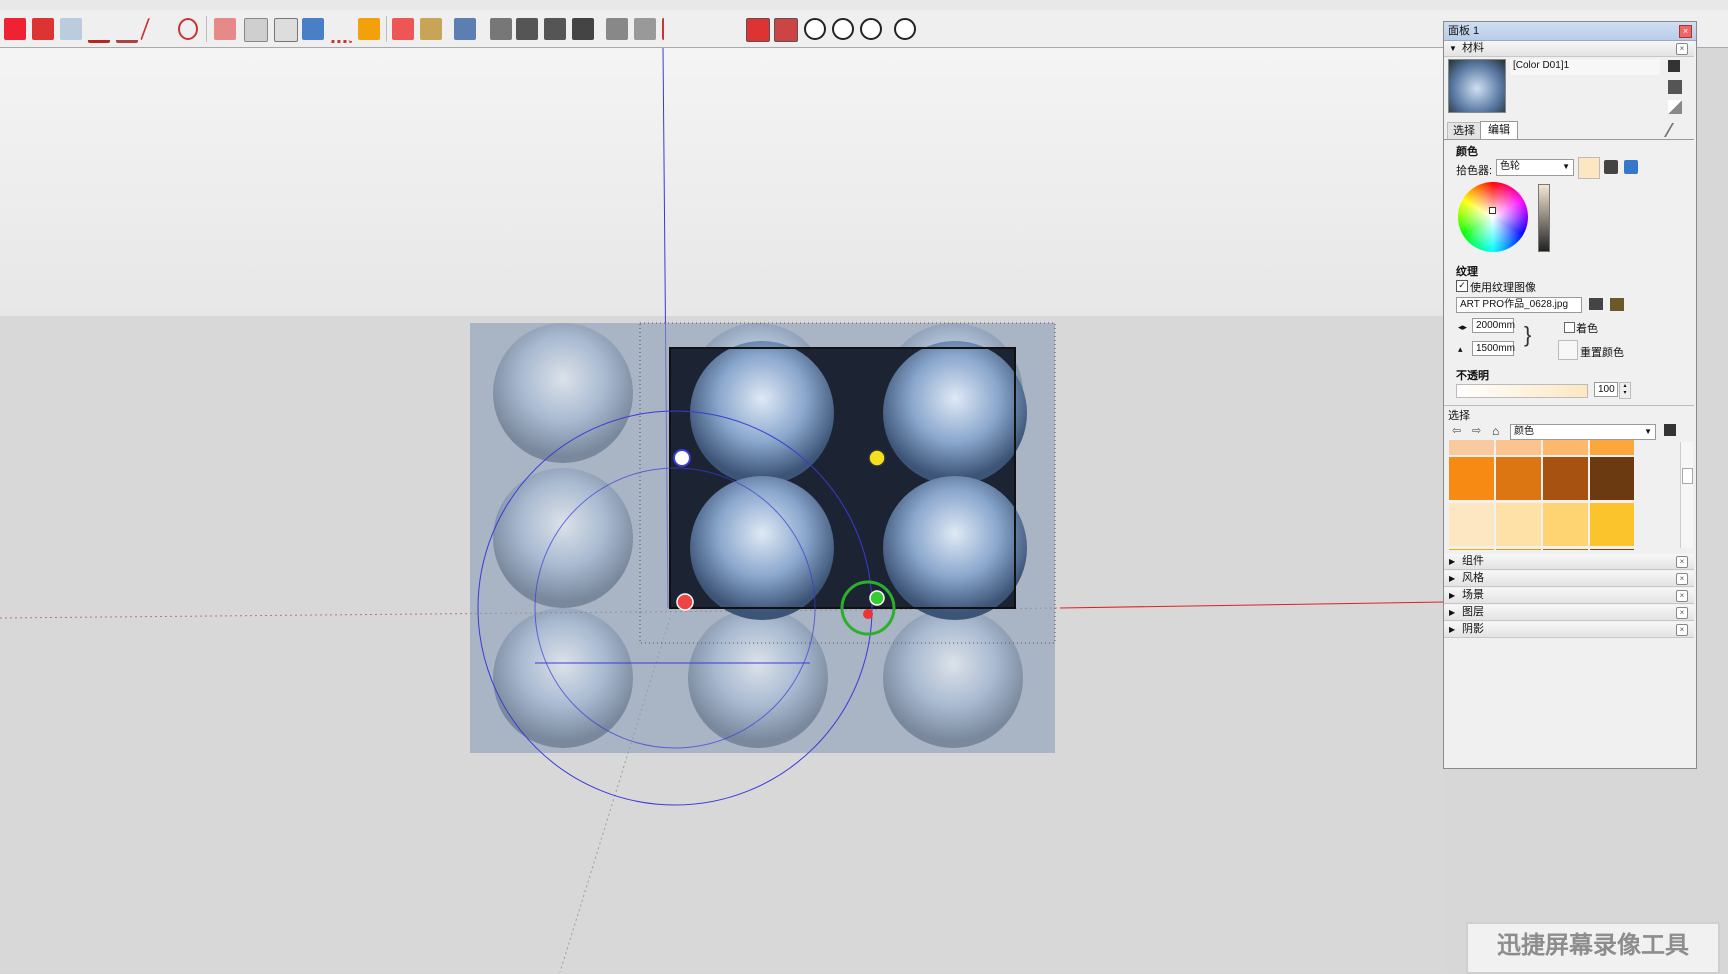  What do you see at coordinates (843, 29) in the screenshot?
I see `rotate-y-icon` at bounding box center [843, 29].